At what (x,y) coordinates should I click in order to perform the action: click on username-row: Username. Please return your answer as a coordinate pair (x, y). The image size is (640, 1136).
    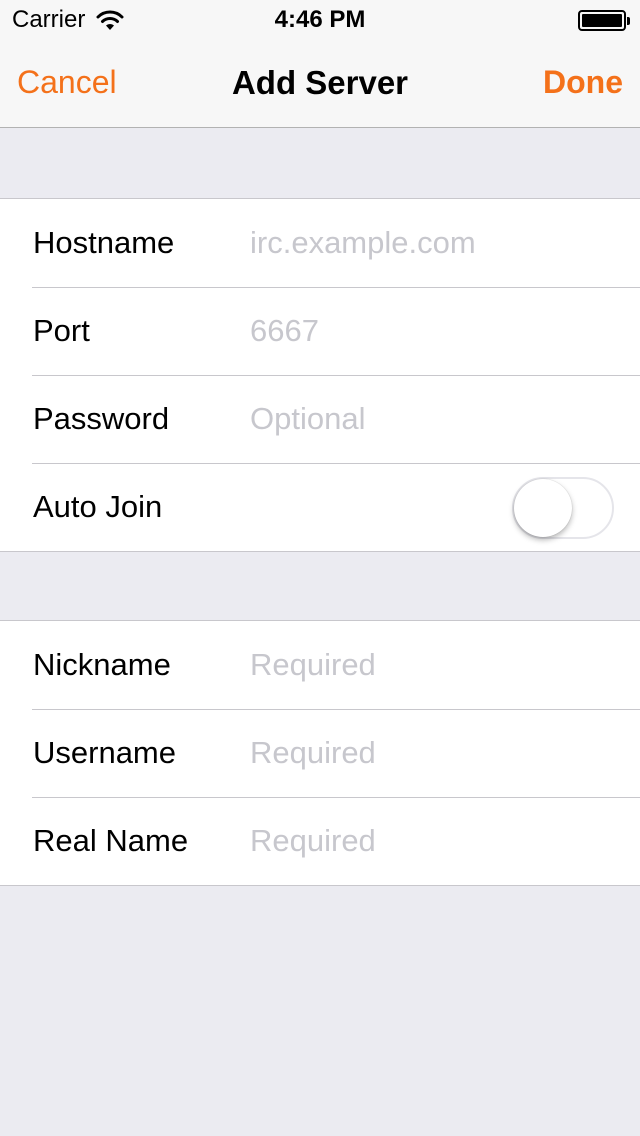
    Looking at the image, I should click on (320, 753).